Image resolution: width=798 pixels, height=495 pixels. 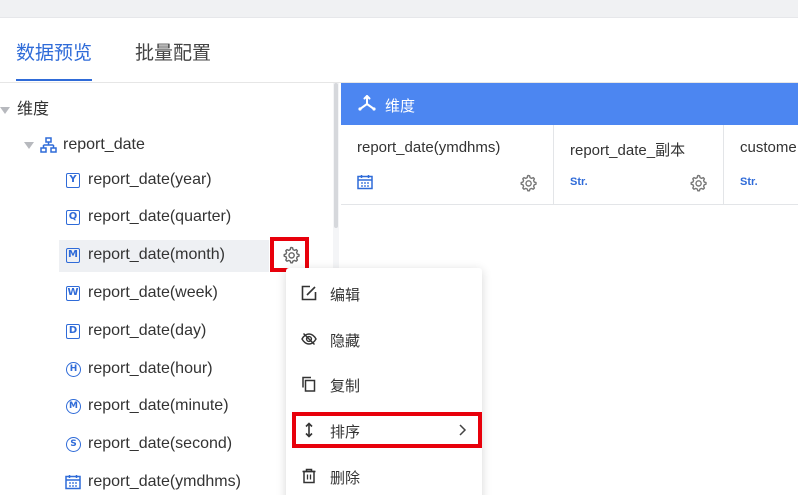 I want to click on menu-item-edit: 编辑, so click(x=384, y=293).